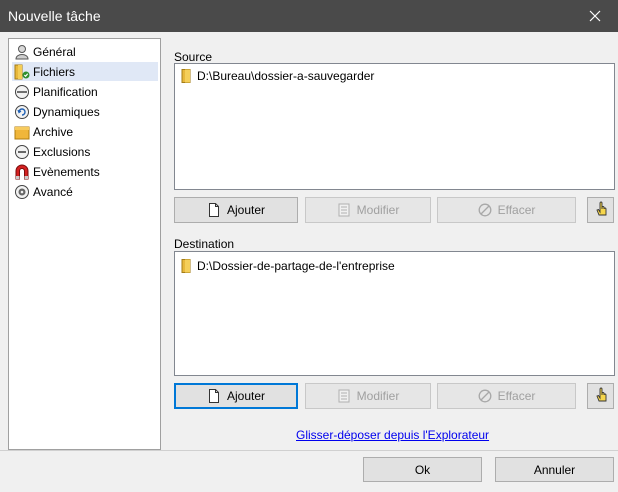  I want to click on cancel-label: Annuler, so click(554, 469).